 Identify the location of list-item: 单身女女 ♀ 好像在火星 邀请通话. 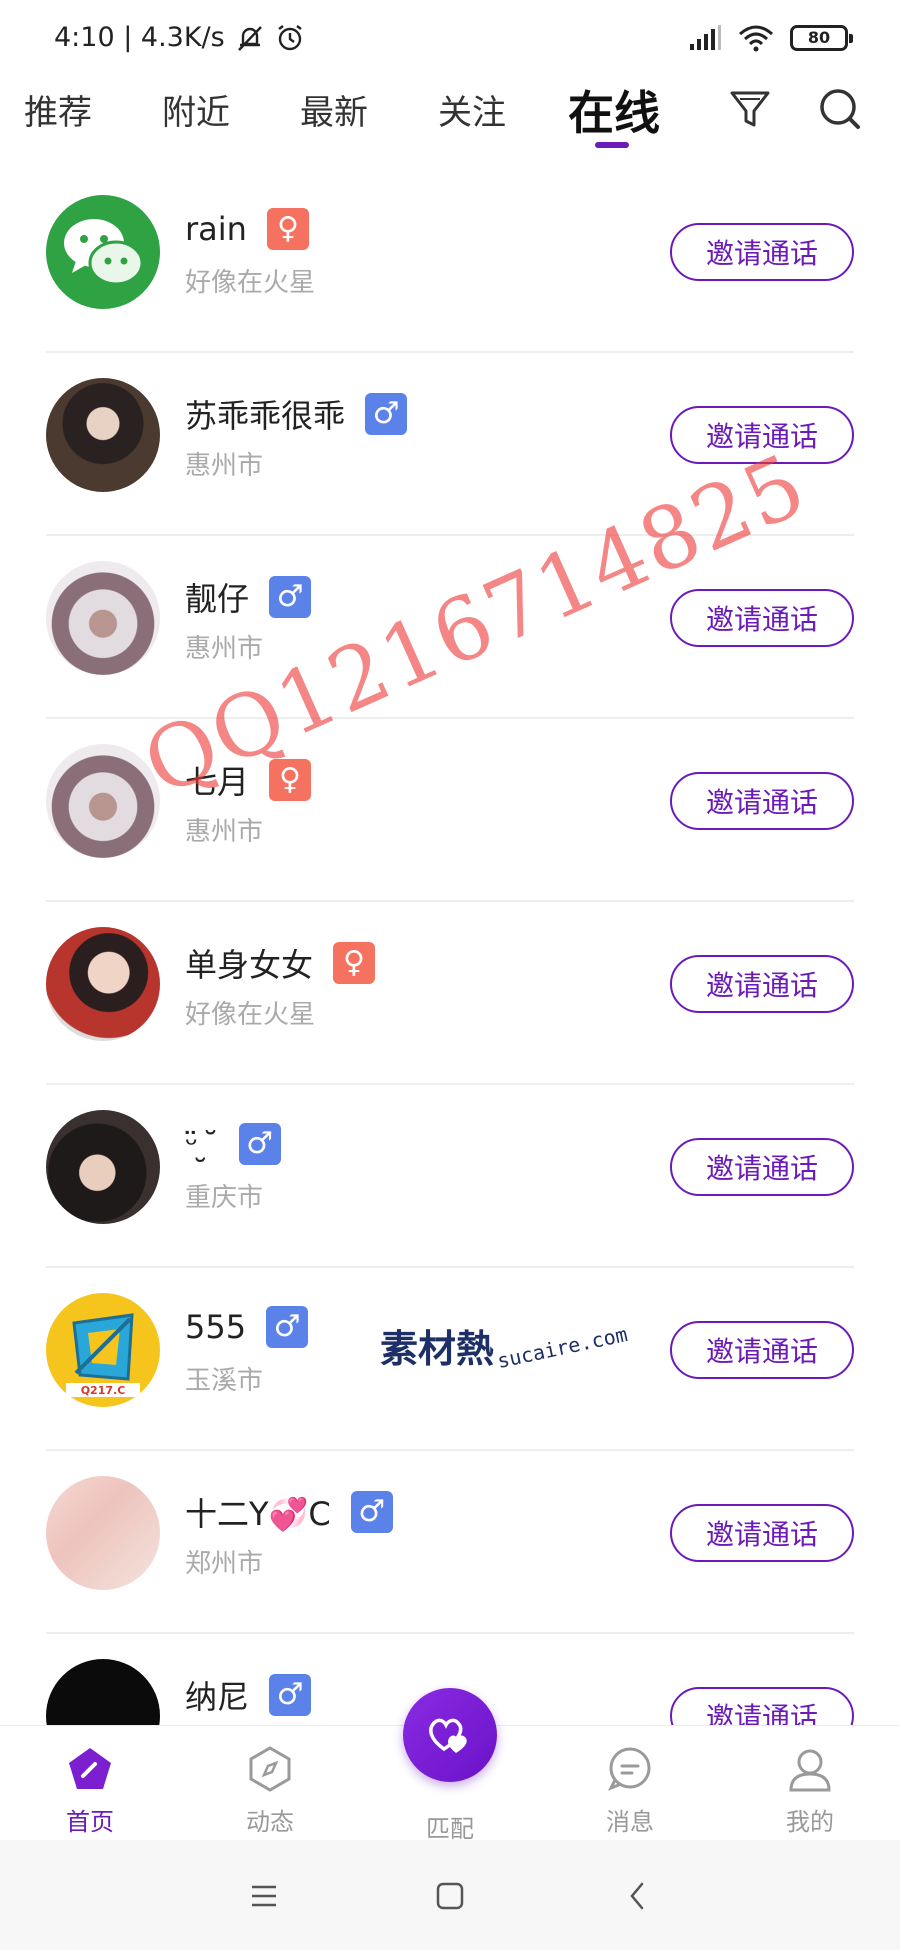
(450, 993).